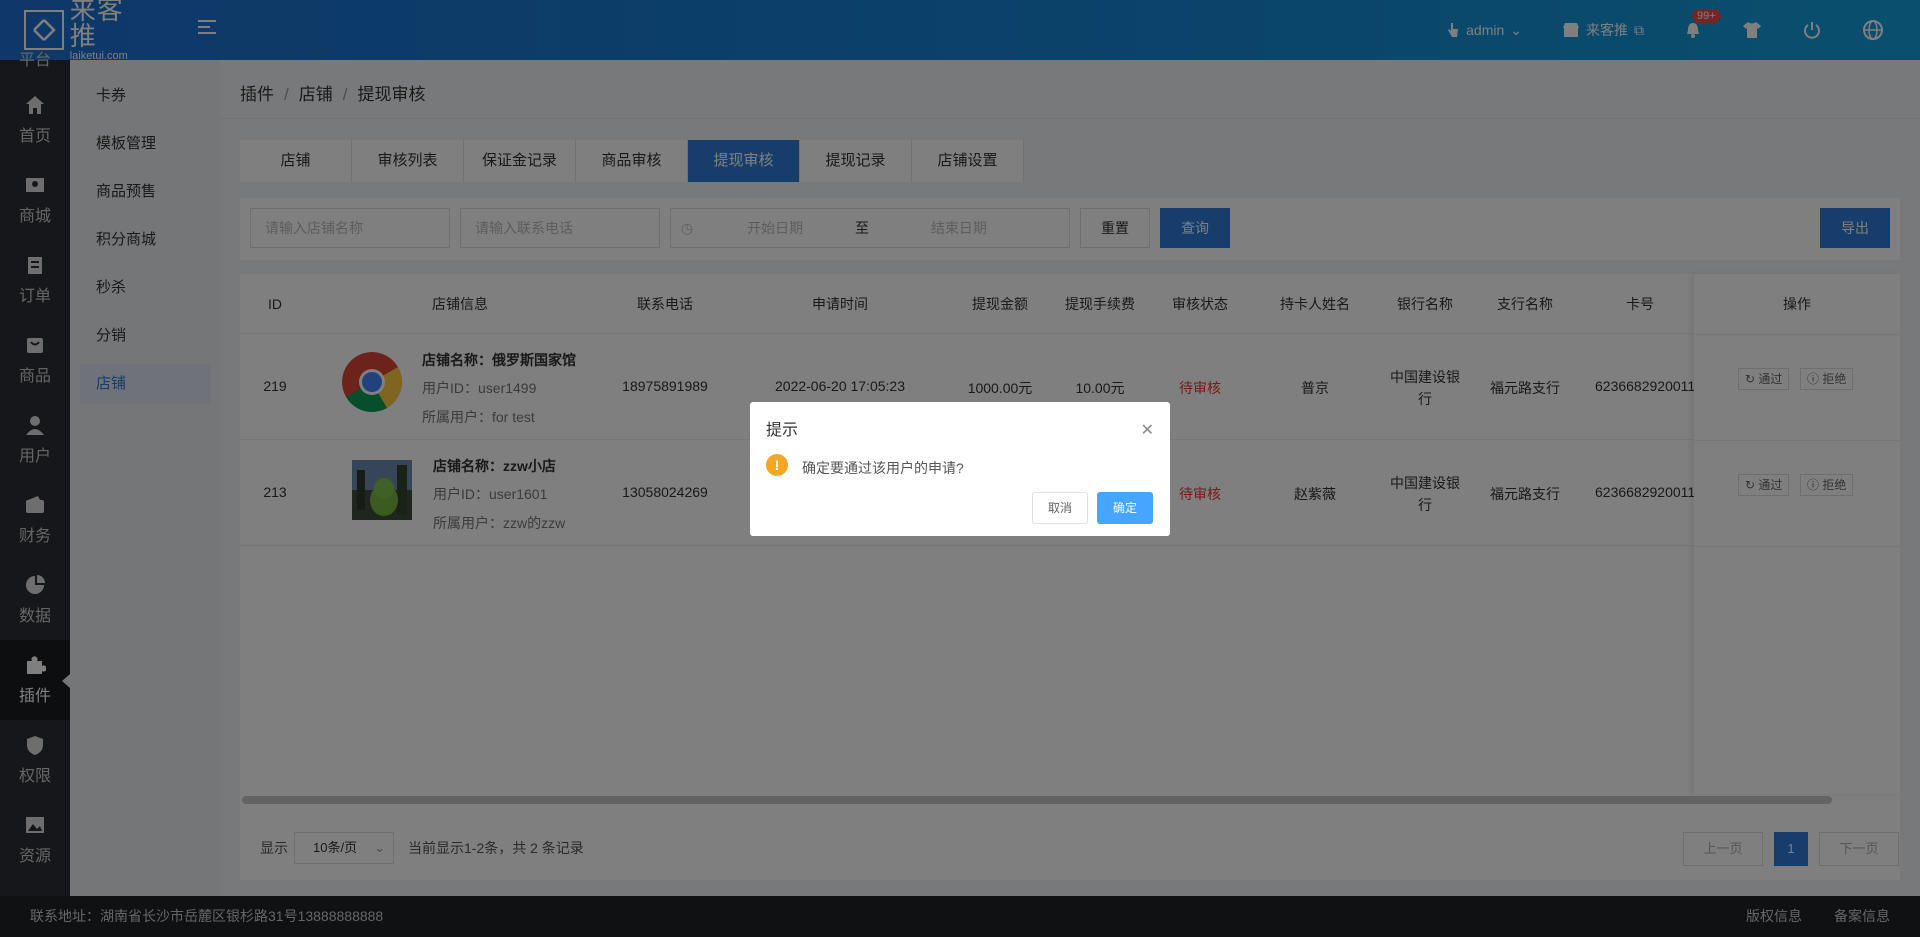 The height and width of the screenshot is (937, 1920). Describe the element at coordinates (777, 465) in the screenshot. I see `warning-icon: !` at that location.